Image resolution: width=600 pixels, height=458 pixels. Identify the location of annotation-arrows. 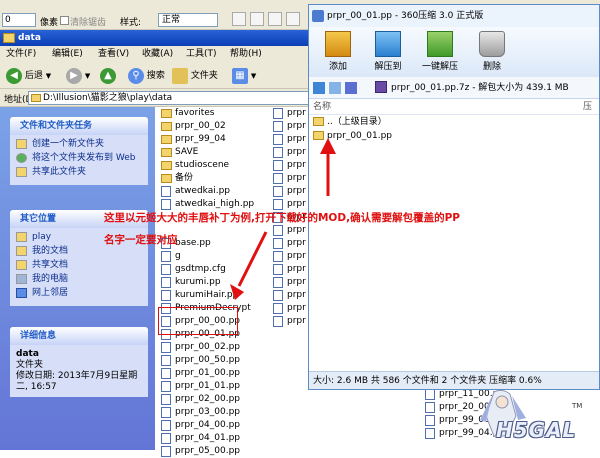
(283, 219).